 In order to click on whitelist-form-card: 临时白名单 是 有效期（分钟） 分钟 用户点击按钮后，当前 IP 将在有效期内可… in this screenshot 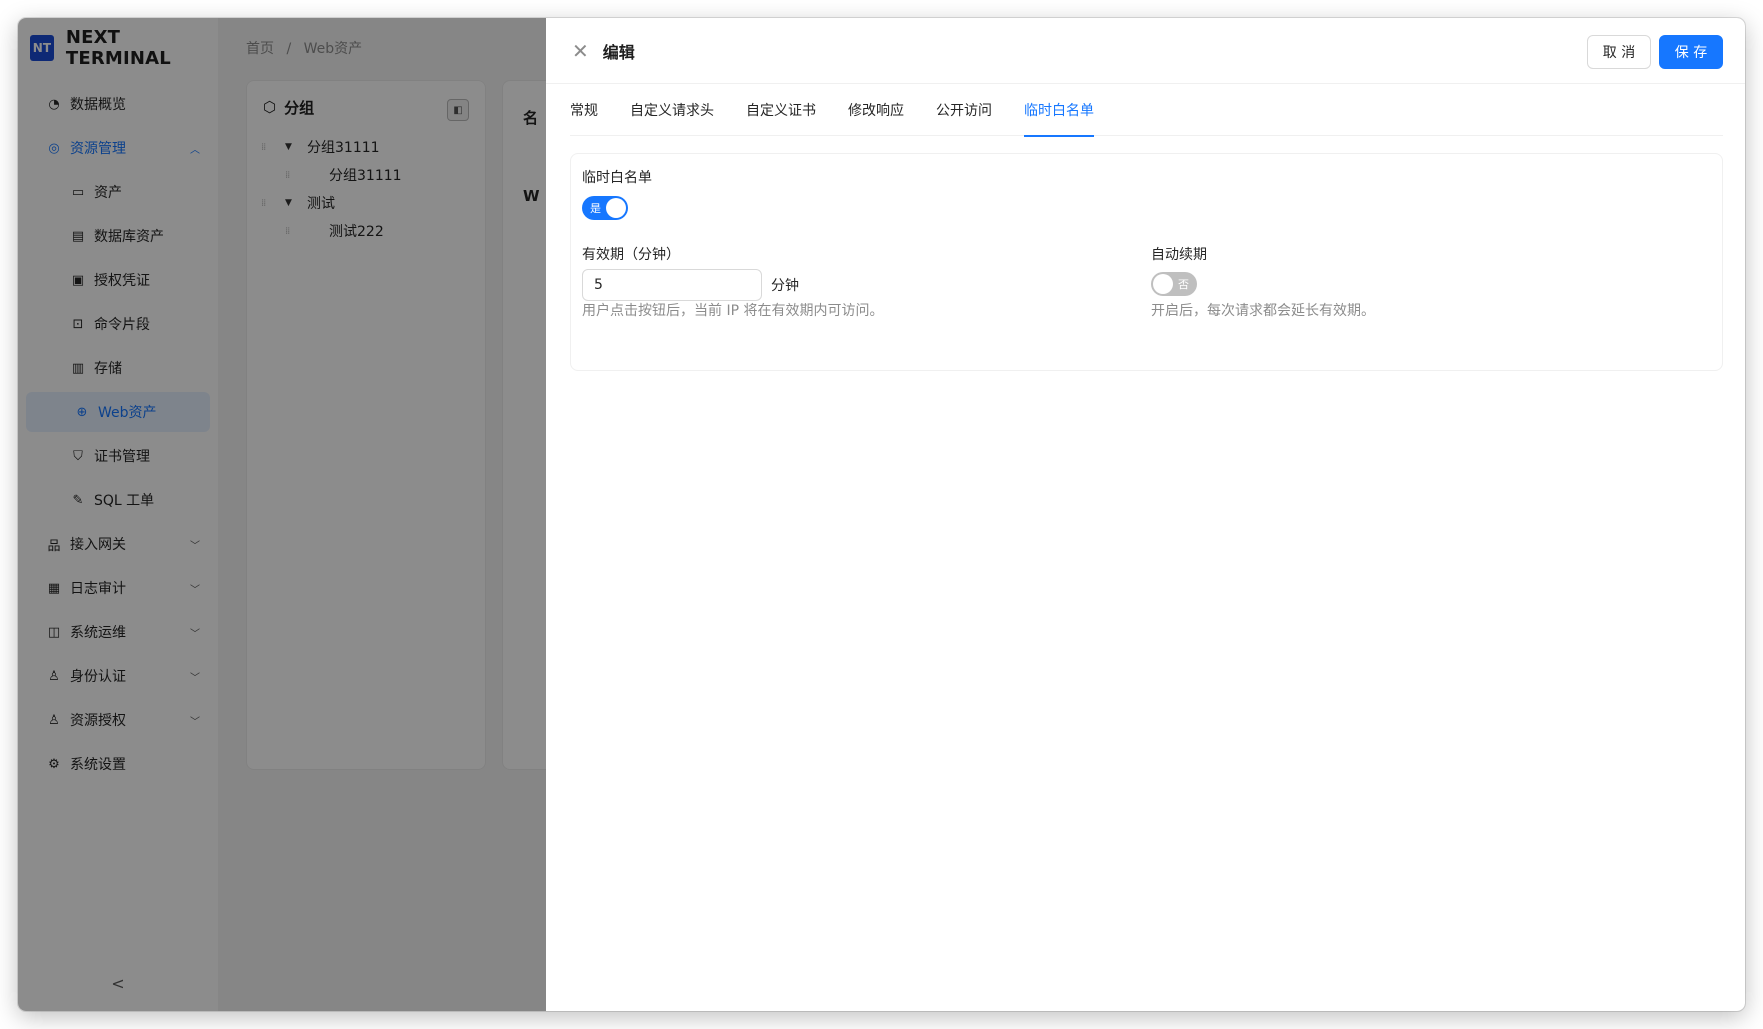, I will do `click(1146, 262)`.